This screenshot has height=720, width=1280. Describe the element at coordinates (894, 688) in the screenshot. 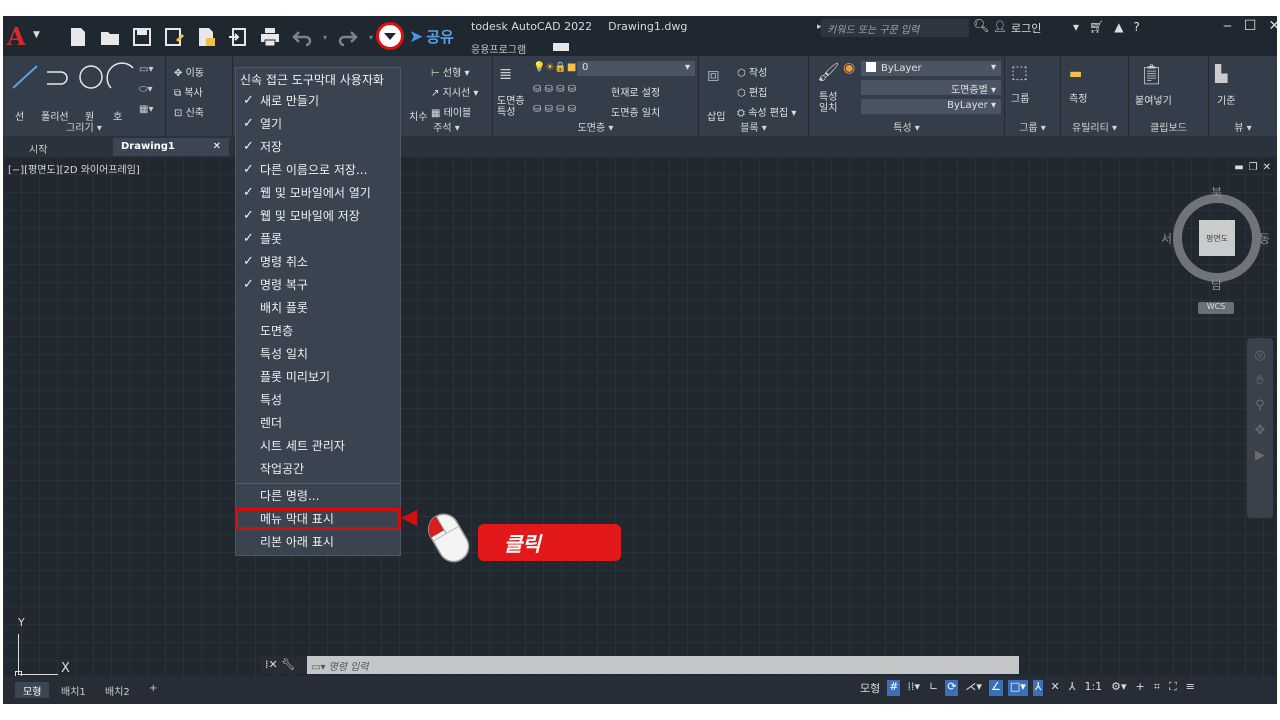

I see `grid-toggle-icon: #` at that location.